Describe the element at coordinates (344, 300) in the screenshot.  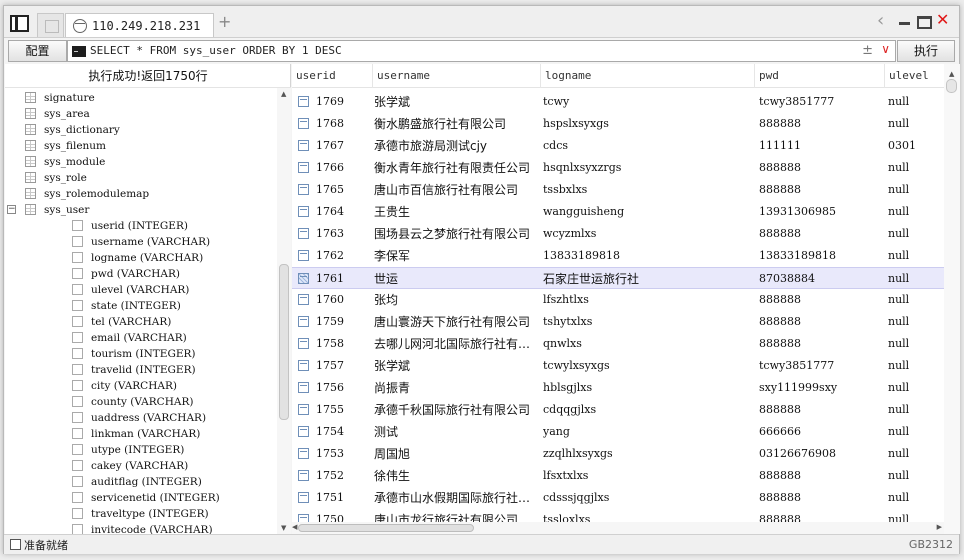
I see `cell-userid: 1760` at that location.